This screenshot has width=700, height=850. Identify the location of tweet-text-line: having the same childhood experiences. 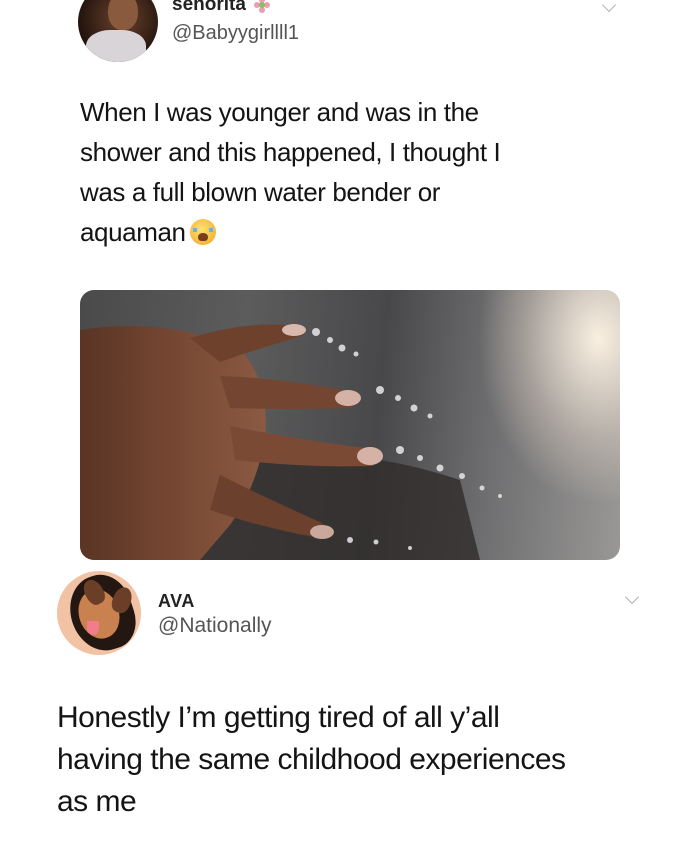
(311, 759).